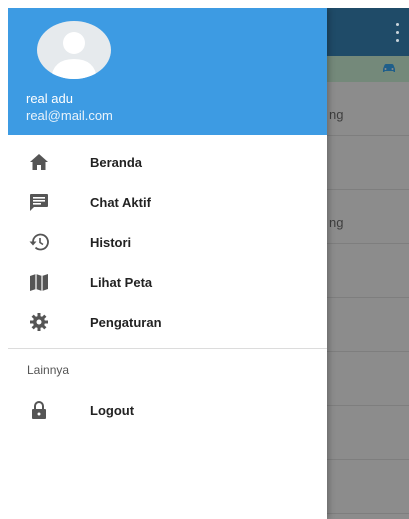 This screenshot has width=409, height=519. What do you see at coordinates (111, 242) in the screenshot?
I see `menu-item-label: Histori` at bounding box center [111, 242].